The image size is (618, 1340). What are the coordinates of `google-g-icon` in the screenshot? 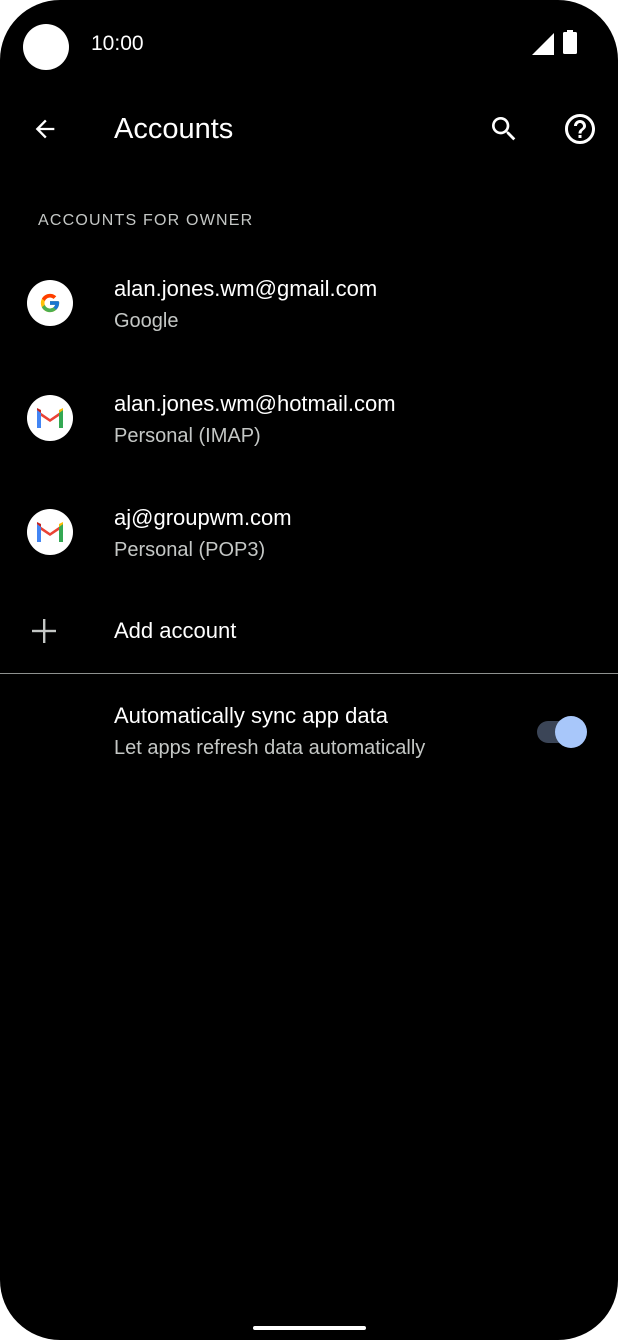 It's located at (50, 303).